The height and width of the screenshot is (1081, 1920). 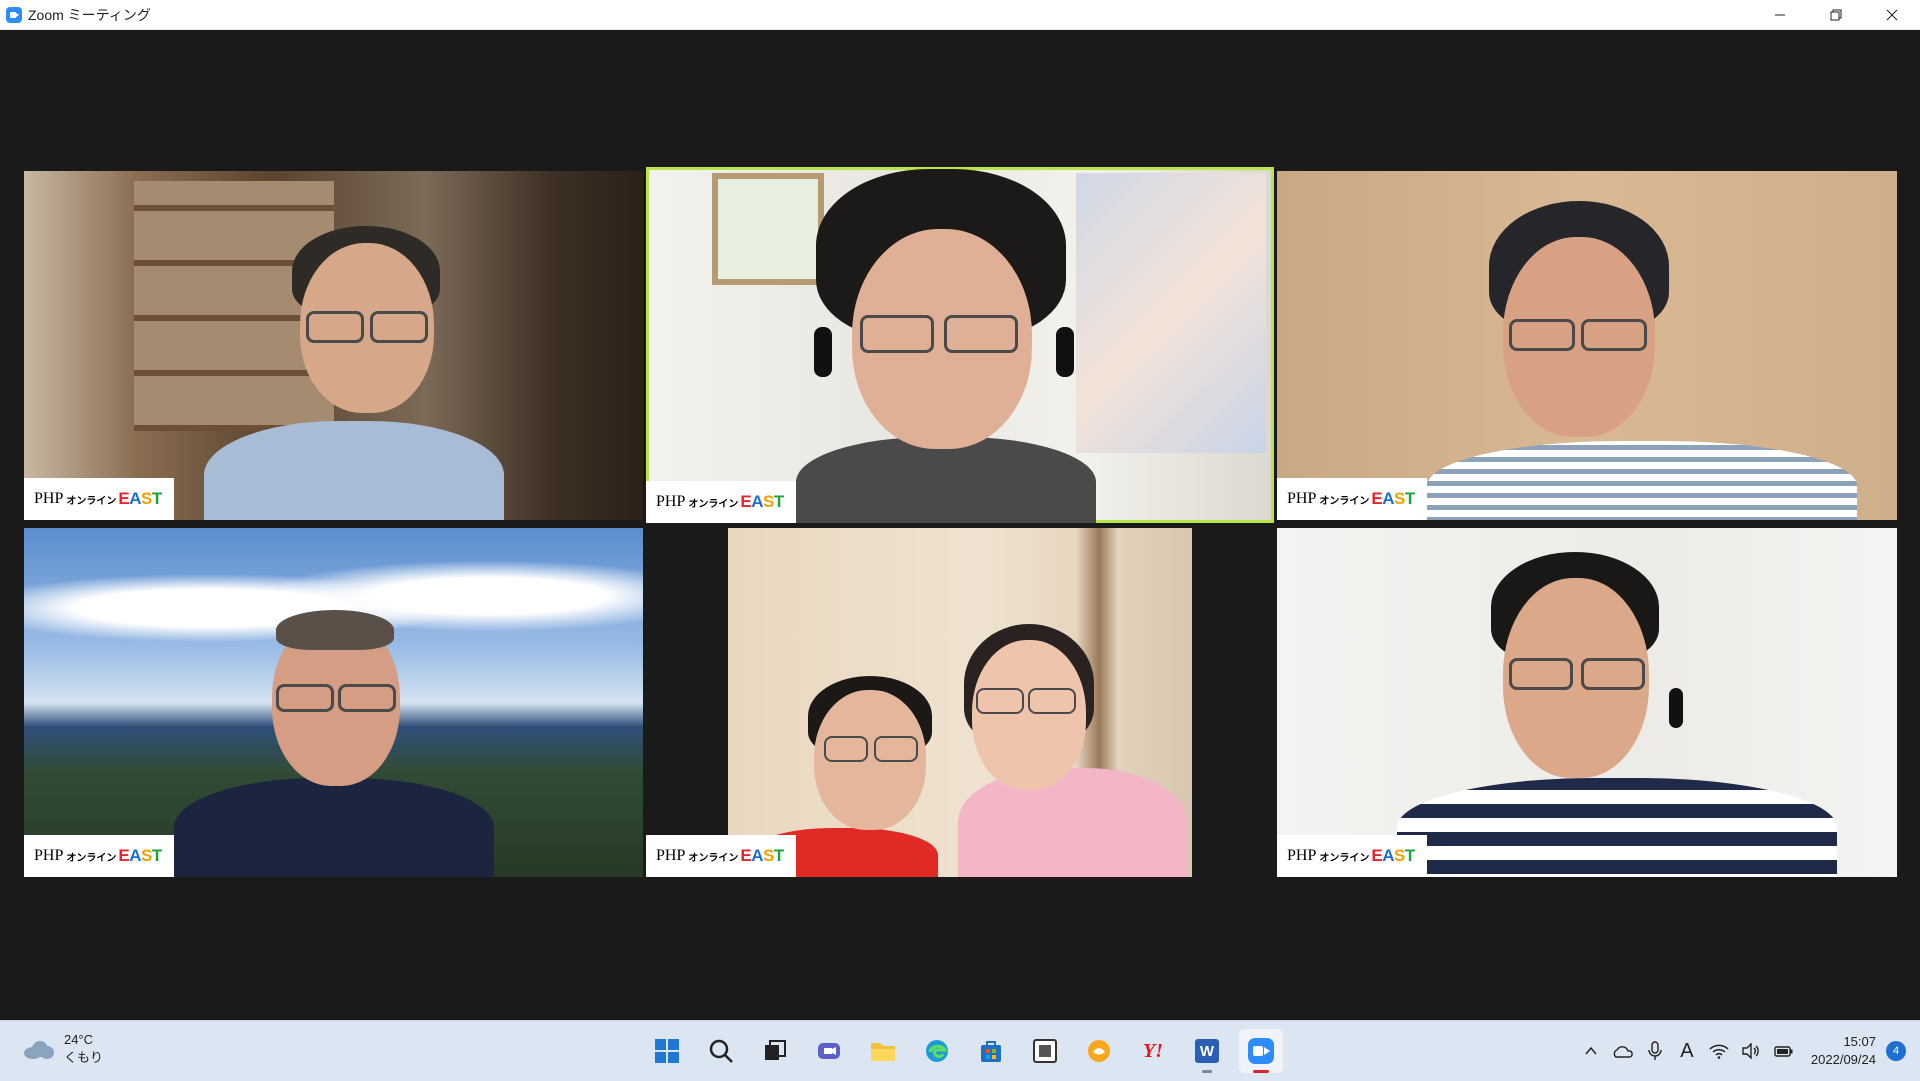 I want to click on orange-app-button, so click(x=1099, y=1051).